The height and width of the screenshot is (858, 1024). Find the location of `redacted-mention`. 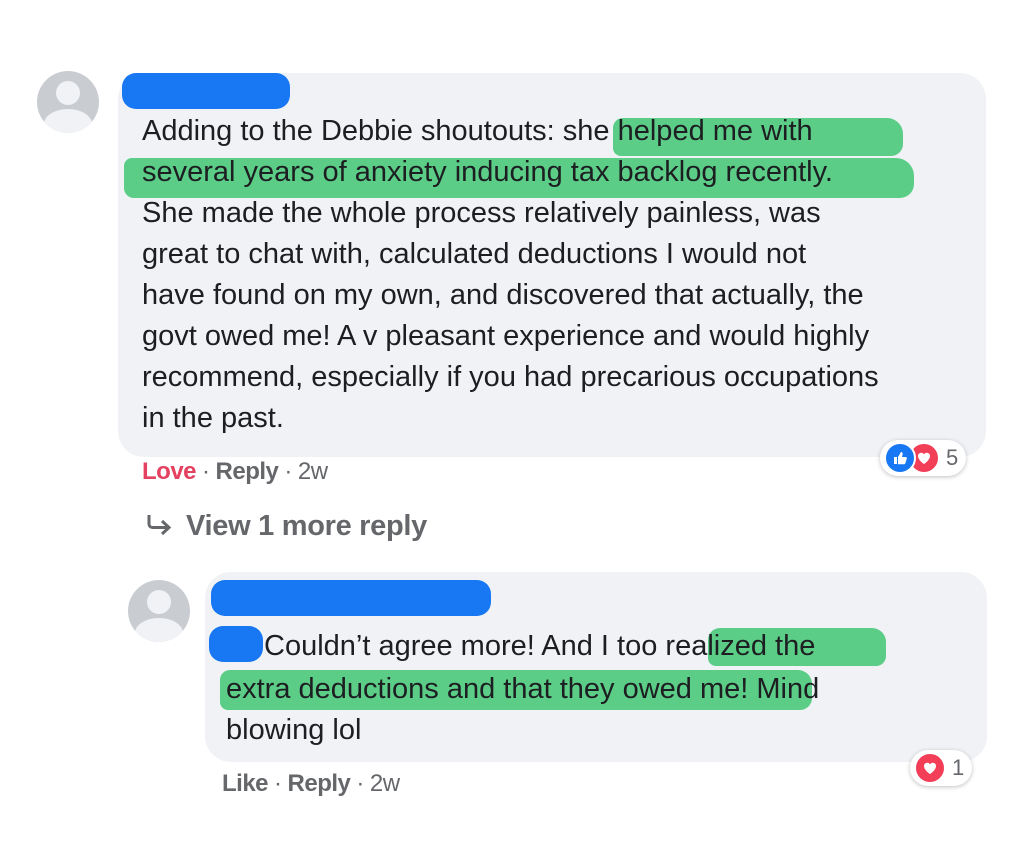

redacted-mention is located at coordinates (236, 644).